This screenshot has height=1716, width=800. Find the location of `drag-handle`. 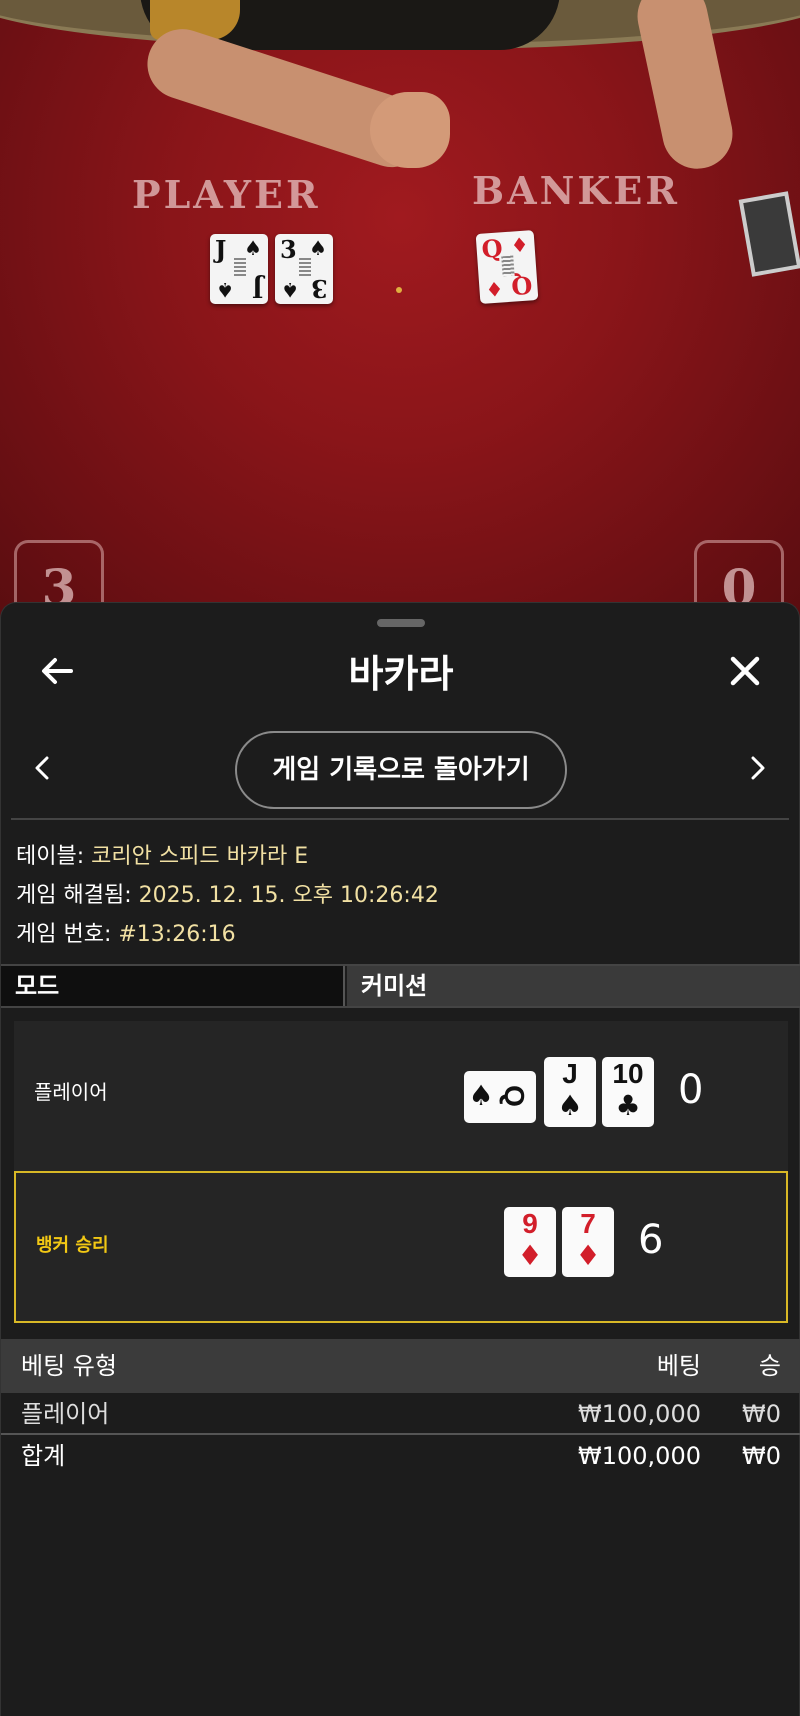

drag-handle is located at coordinates (401, 623).